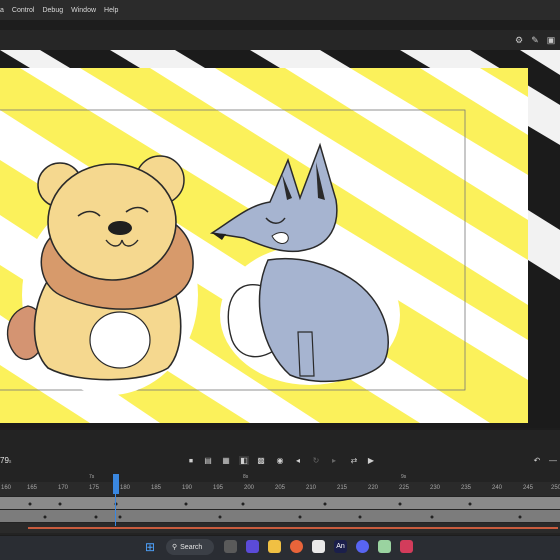 The height and width of the screenshot is (560, 560). What do you see at coordinates (280, 460) in the screenshot?
I see `record-icon: ◉` at bounding box center [280, 460].